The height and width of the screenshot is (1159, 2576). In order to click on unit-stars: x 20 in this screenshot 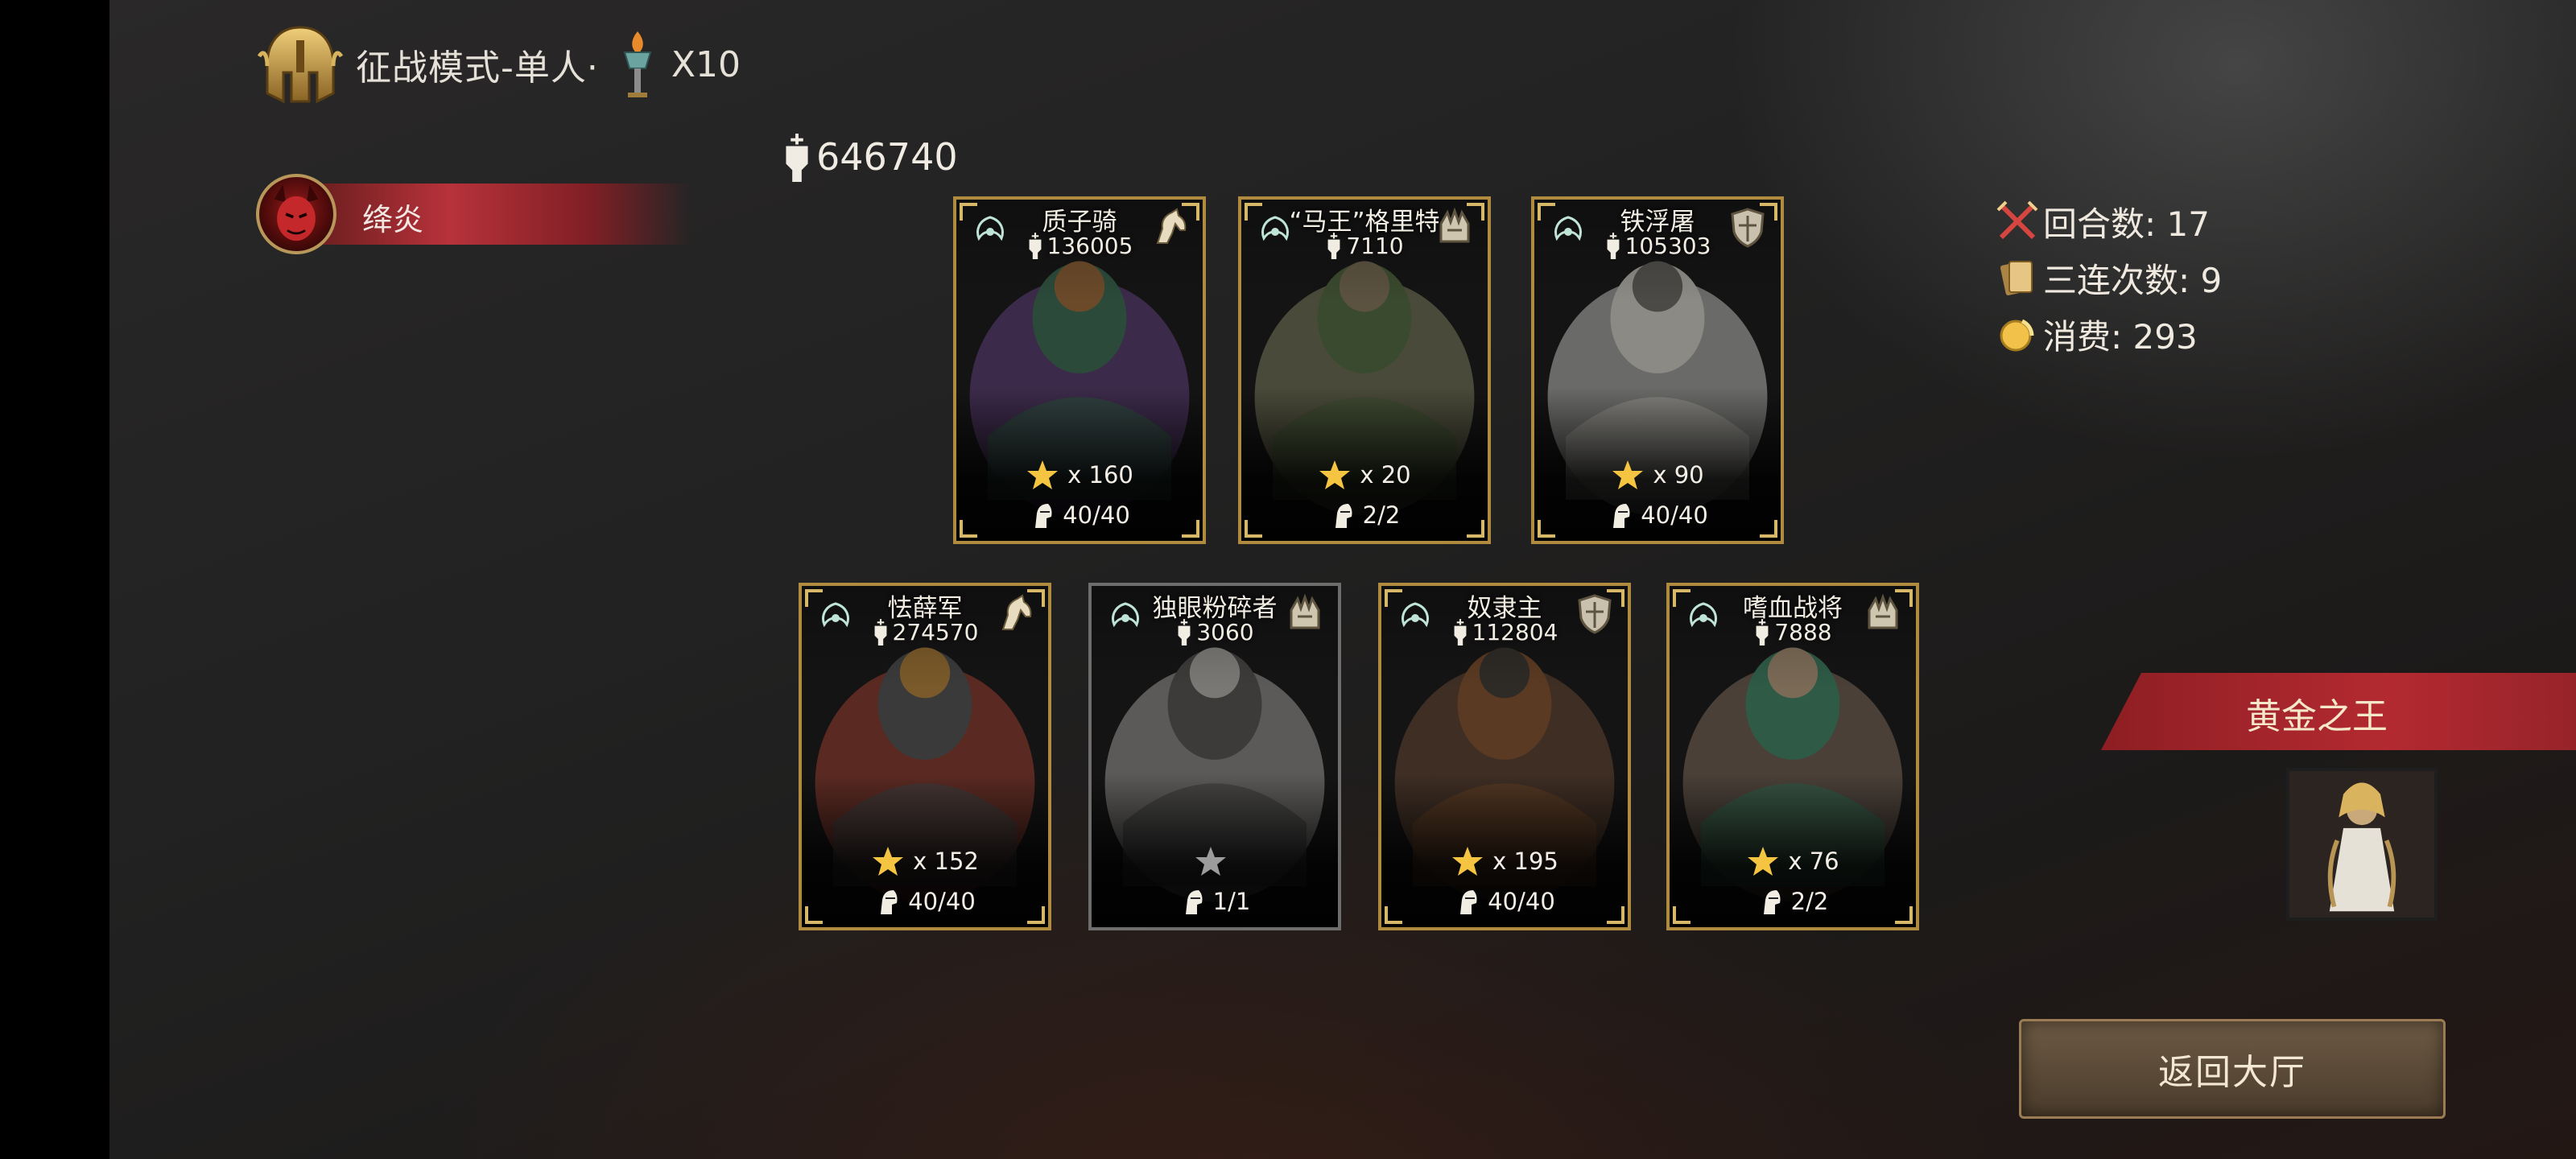, I will do `click(1364, 475)`.